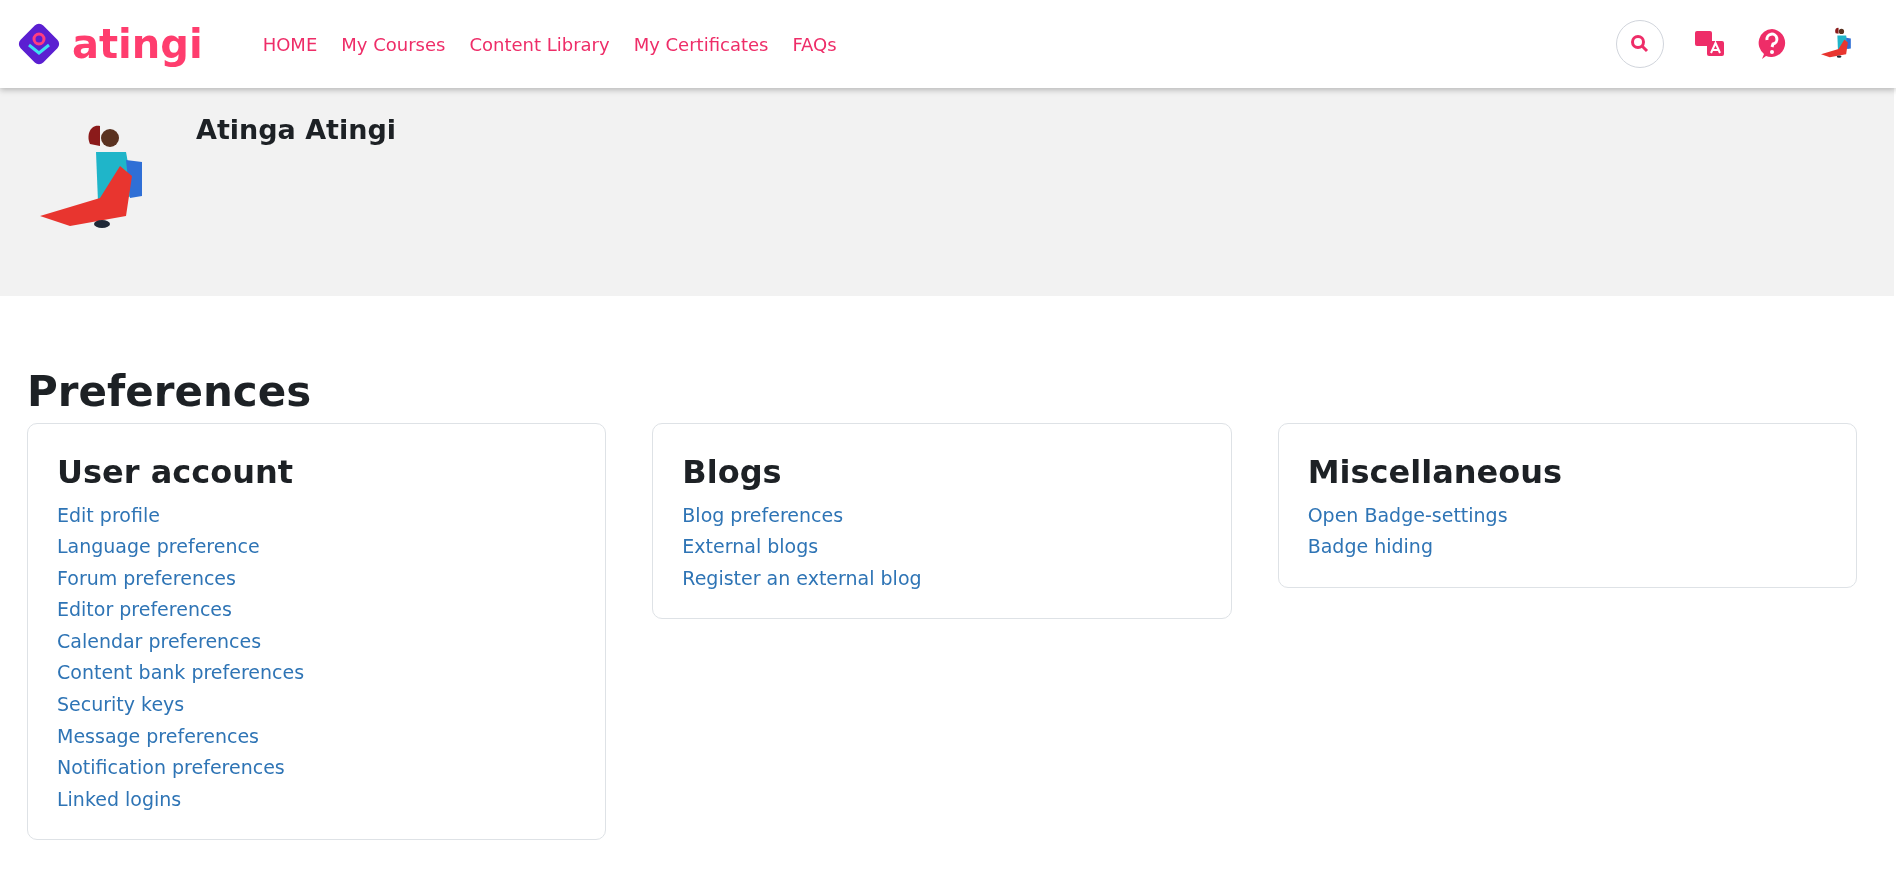 The width and height of the screenshot is (1896, 874). What do you see at coordinates (1435, 471) in the screenshot?
I see `card-title: Miscellaneous` at bounding box center [1435, 471].